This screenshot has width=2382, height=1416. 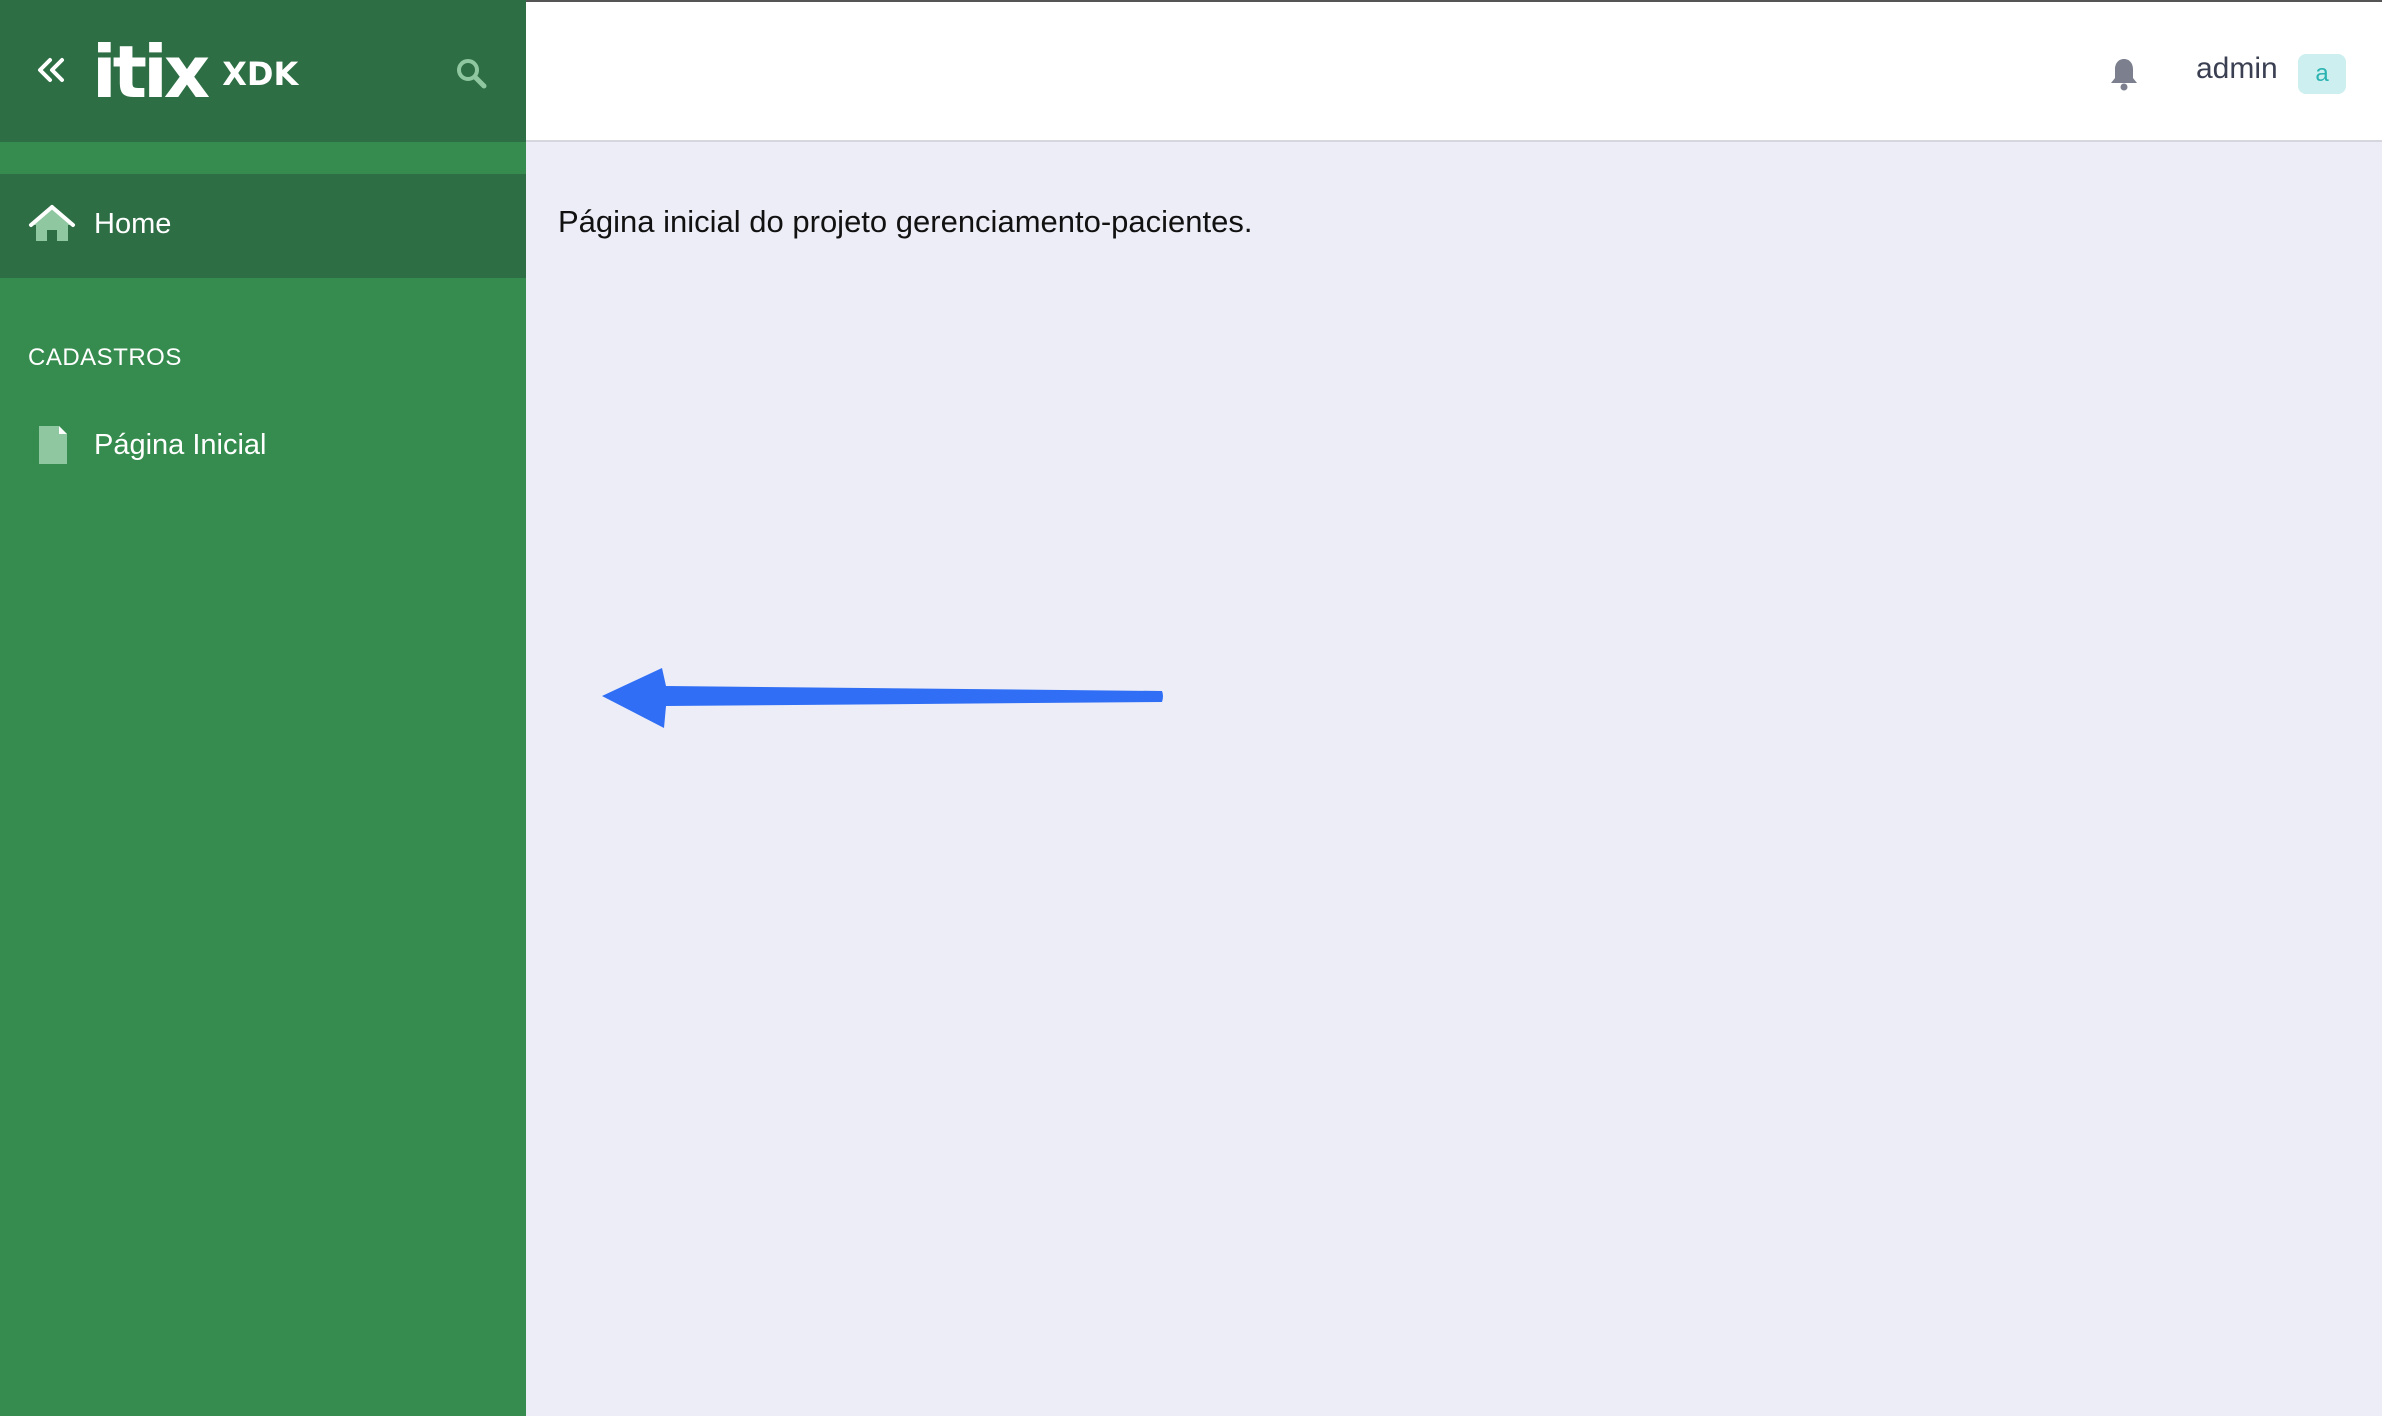 I want to click on search-icon, so click(x=472, y=74).